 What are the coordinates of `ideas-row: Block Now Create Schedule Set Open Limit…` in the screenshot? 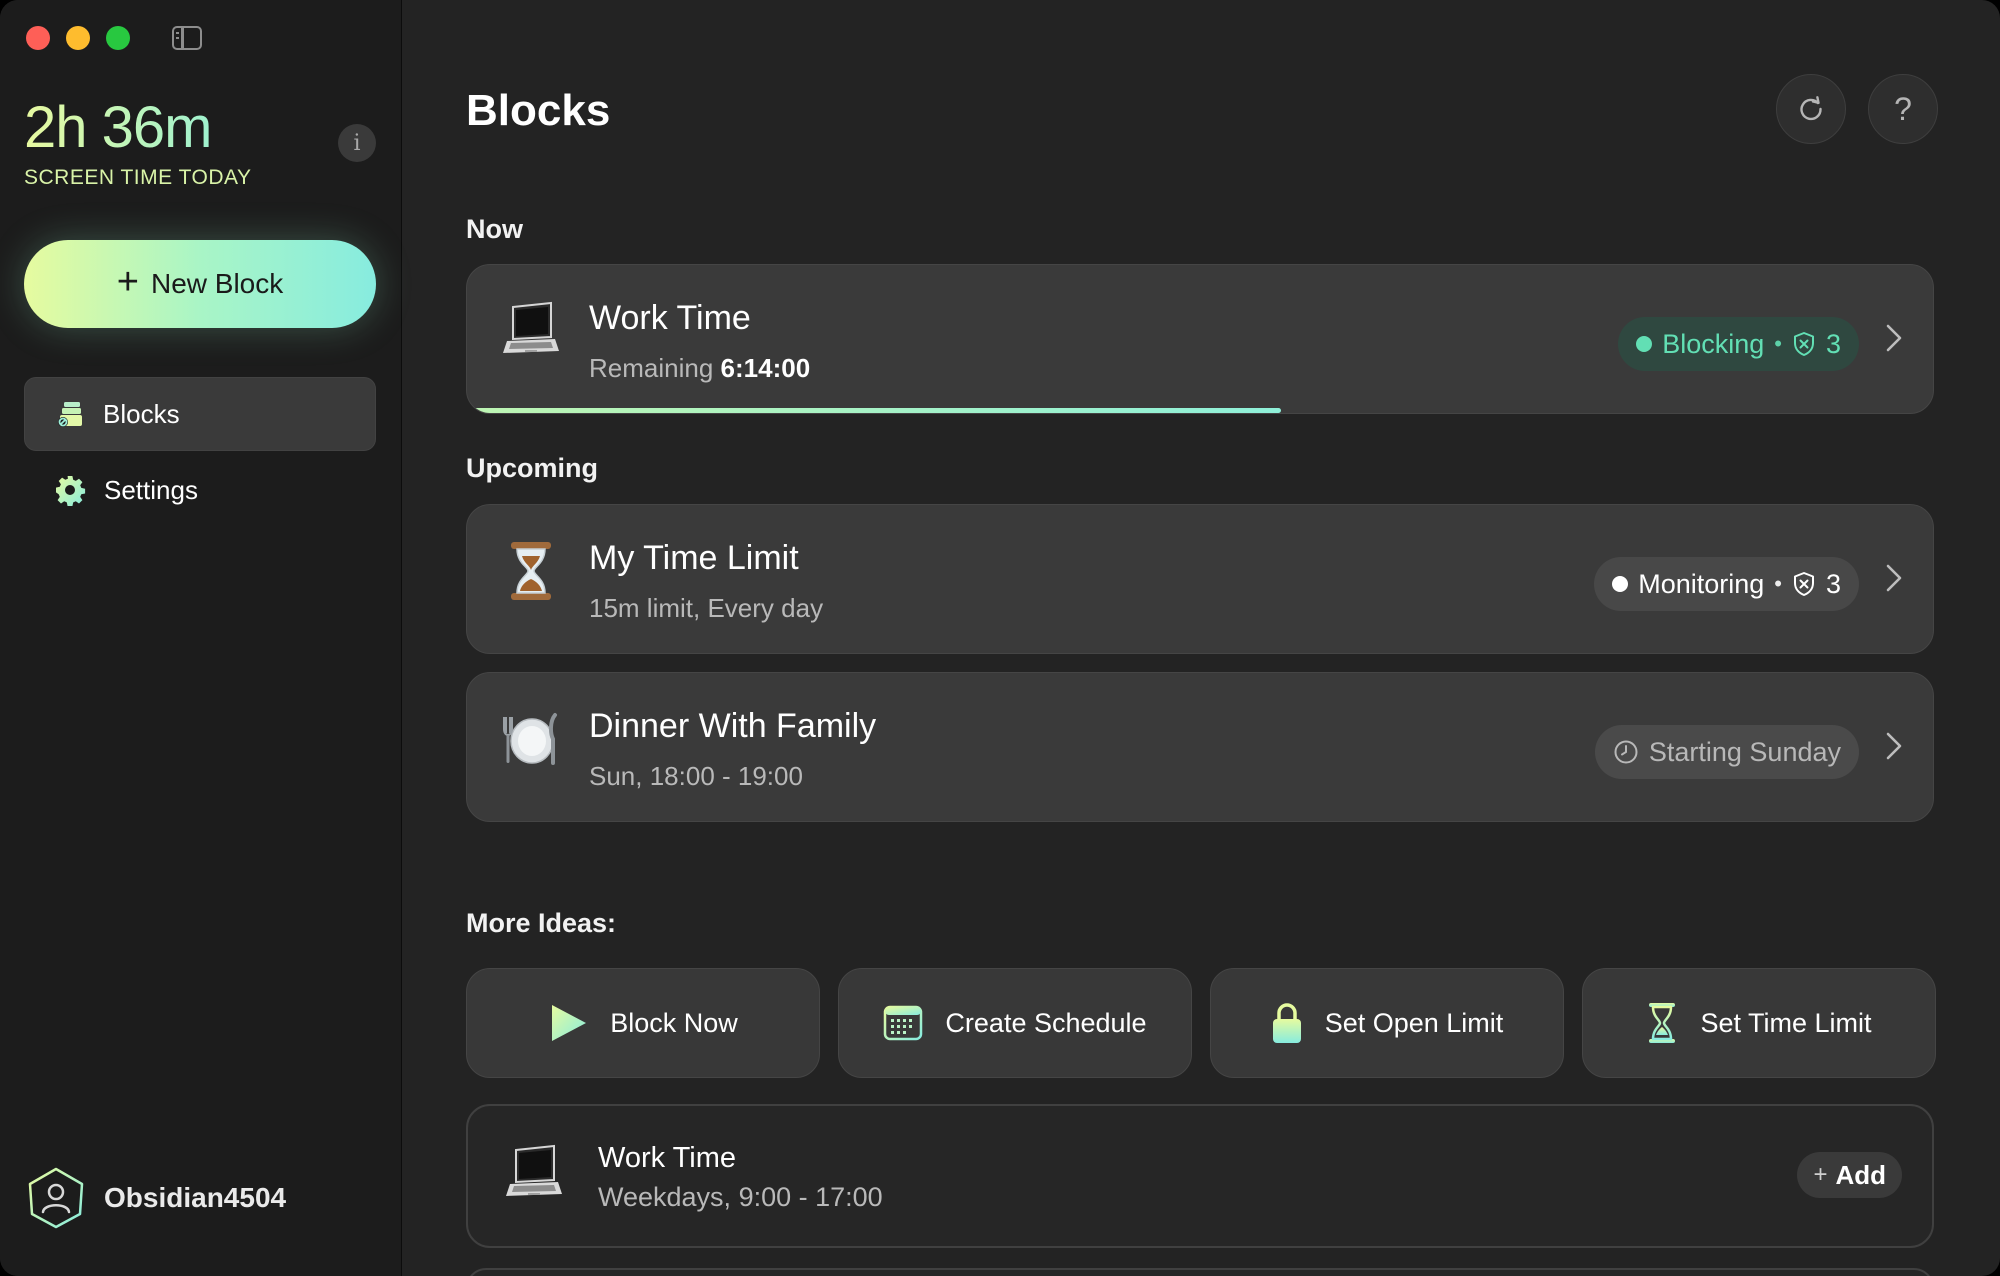 It's located at (1201, 1023).